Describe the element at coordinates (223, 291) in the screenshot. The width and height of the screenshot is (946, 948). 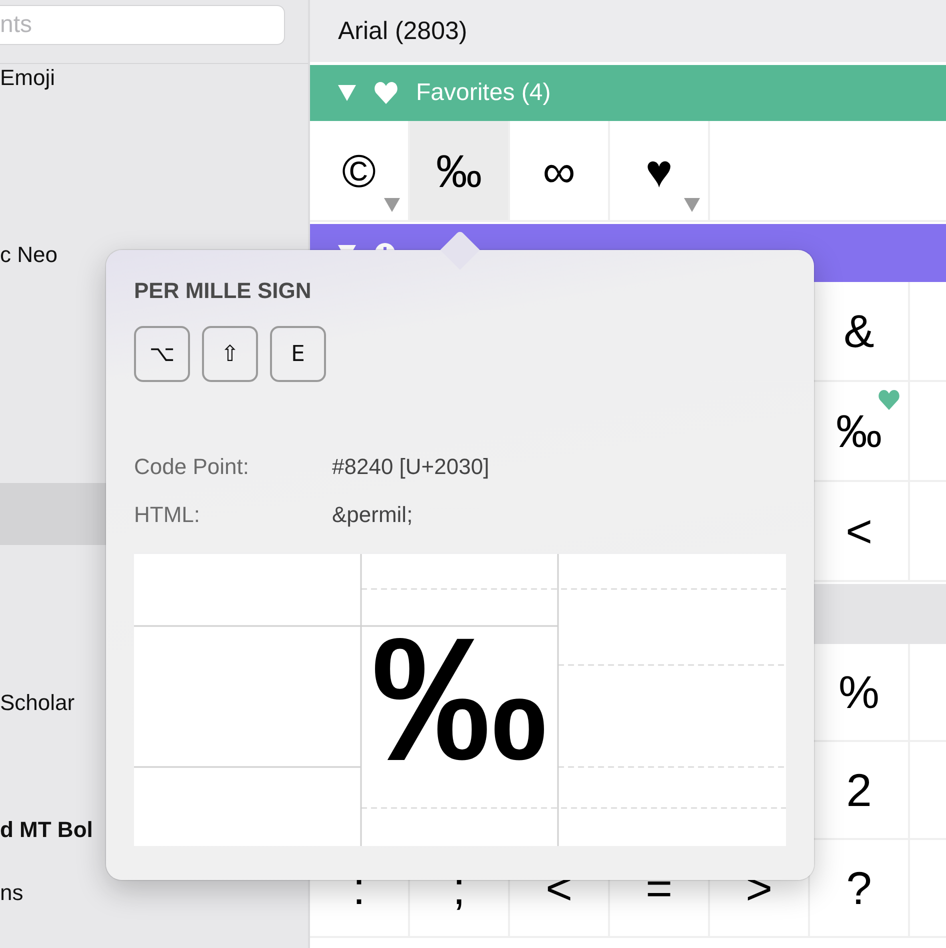
I see `character-name: PER MILLE SIGN` at that location.